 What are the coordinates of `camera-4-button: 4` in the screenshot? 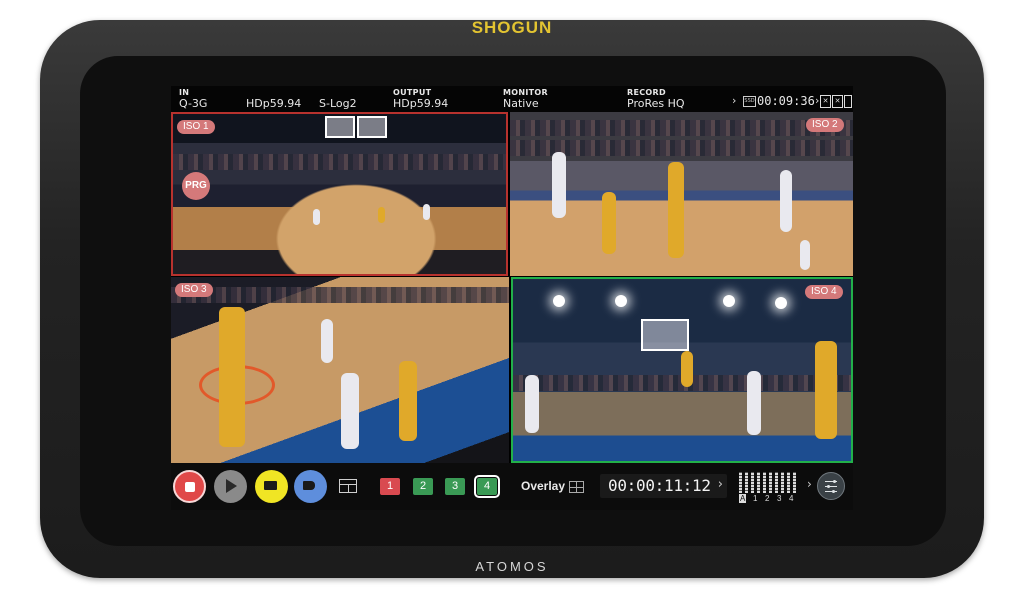 It's located at (487, 486).